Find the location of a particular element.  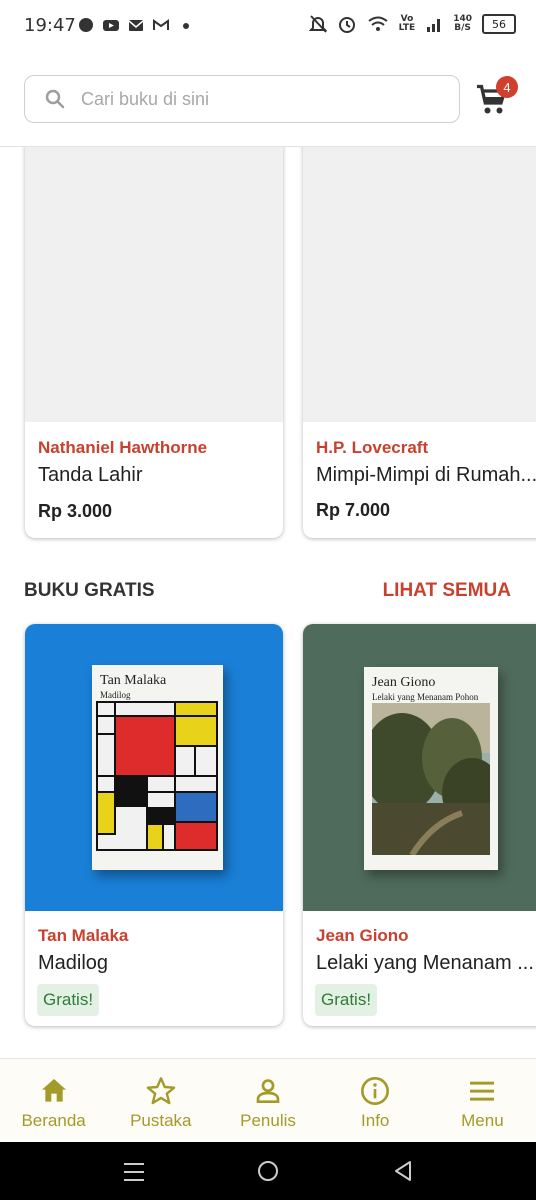

landscape-painting is located at coordinates (431, 779).